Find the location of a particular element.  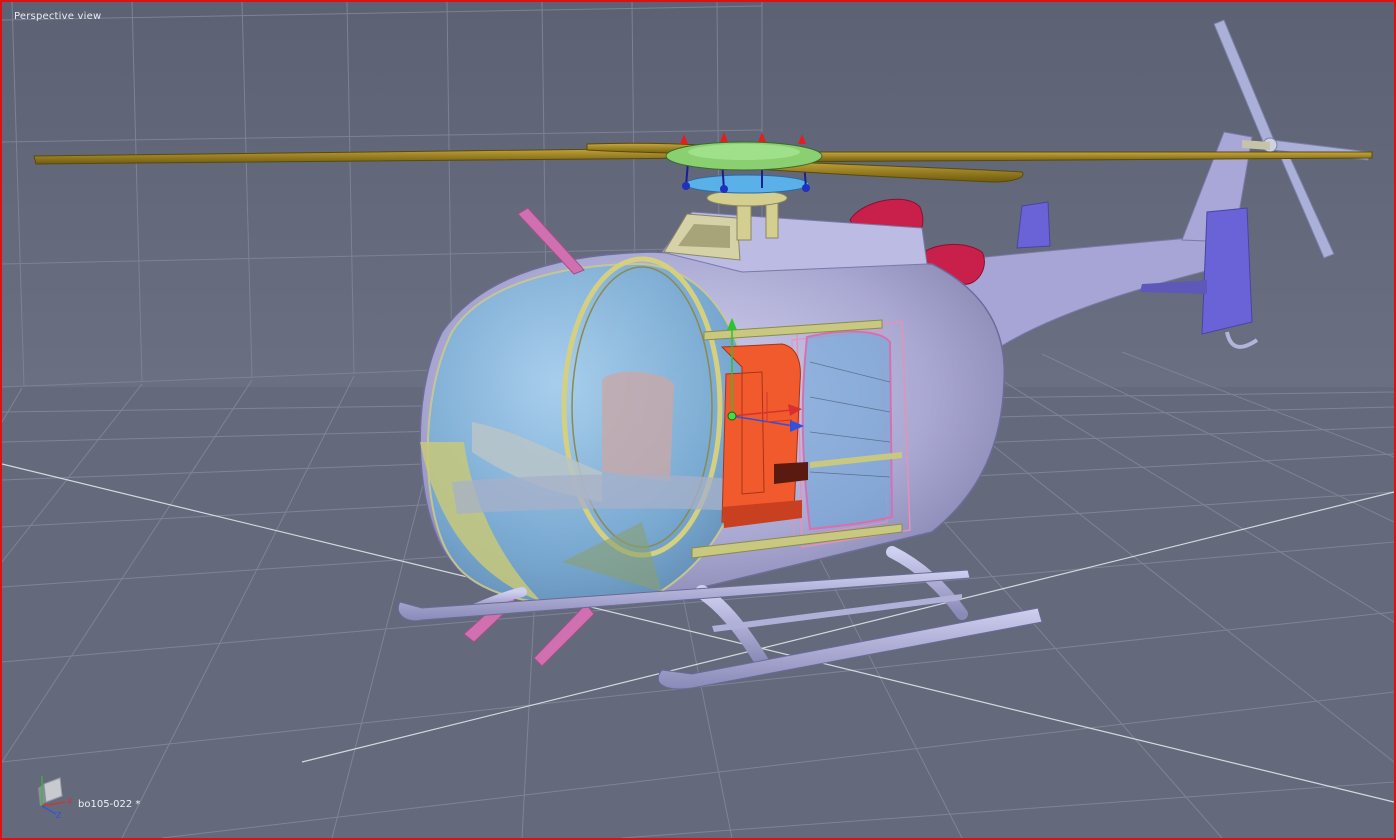

tail-endplate-left is located at coordinates (1033, 225).